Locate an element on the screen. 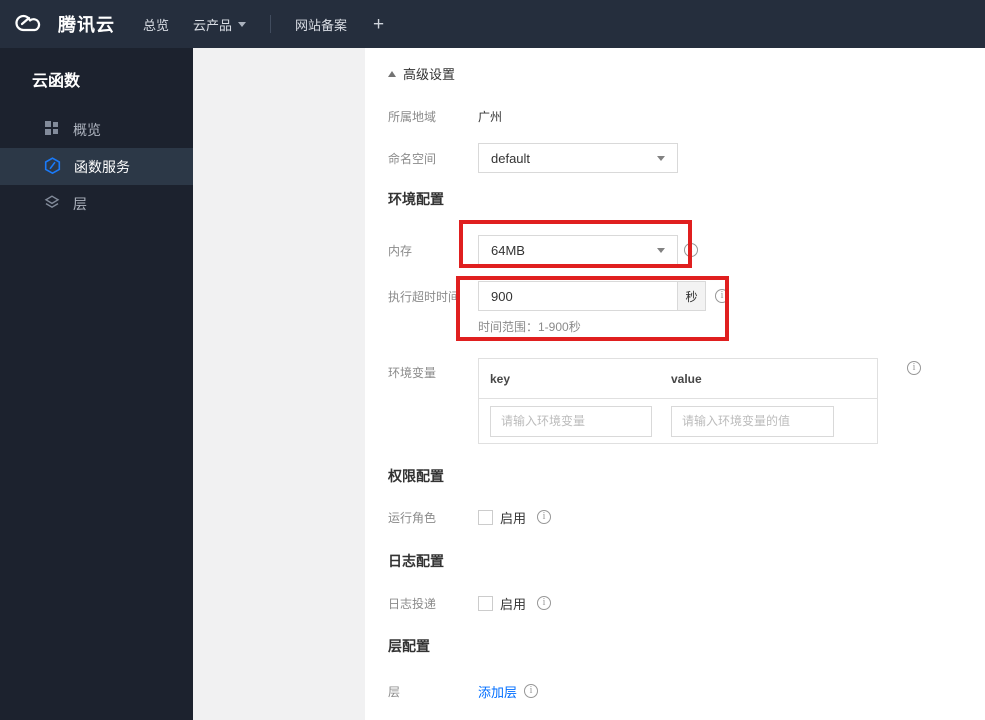 The image size is (985, 720). topnav-item-overview: 总览 is located at coordinates (156, 24).